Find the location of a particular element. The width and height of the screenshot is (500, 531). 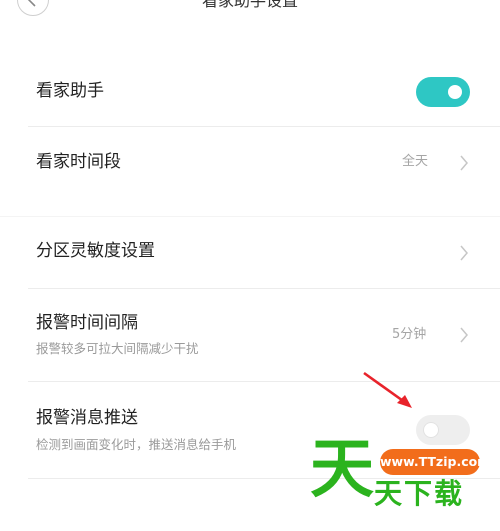

page-title: 看家助手设置 is located at coordinates (249, 5).